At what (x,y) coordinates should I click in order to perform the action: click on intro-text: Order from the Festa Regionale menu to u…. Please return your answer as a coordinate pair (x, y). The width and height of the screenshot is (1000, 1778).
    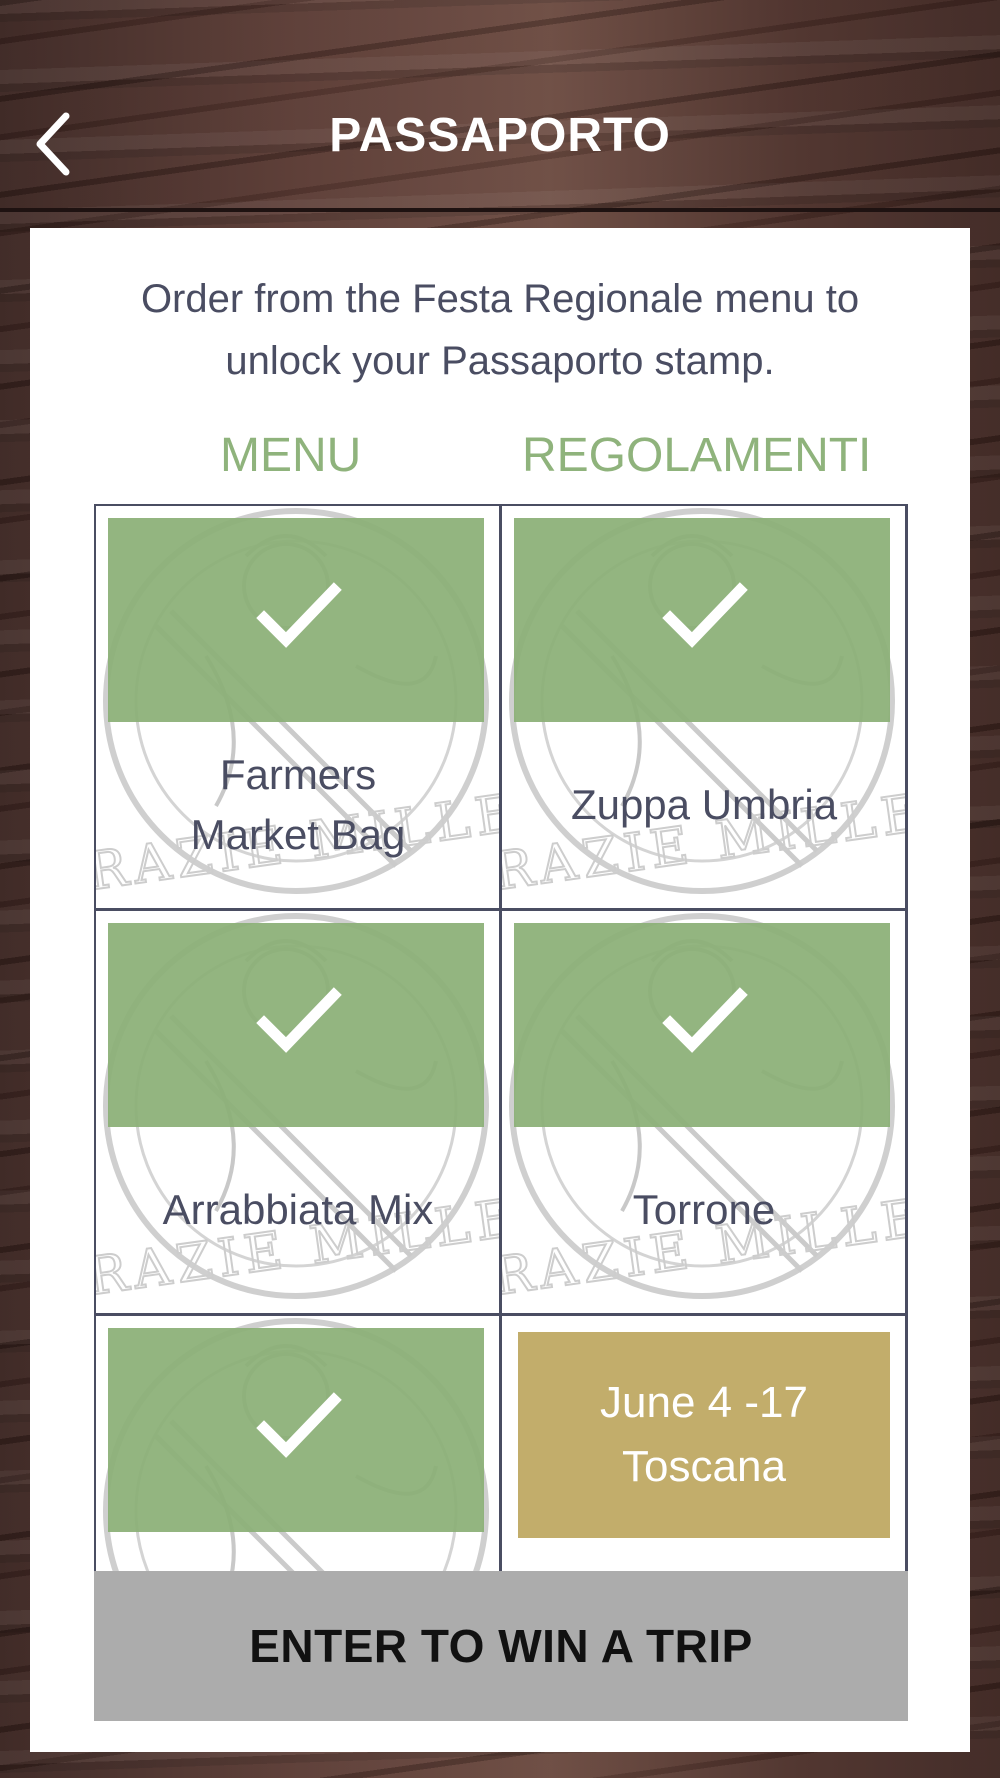
    Looking at the image, I should click on (500, 330).